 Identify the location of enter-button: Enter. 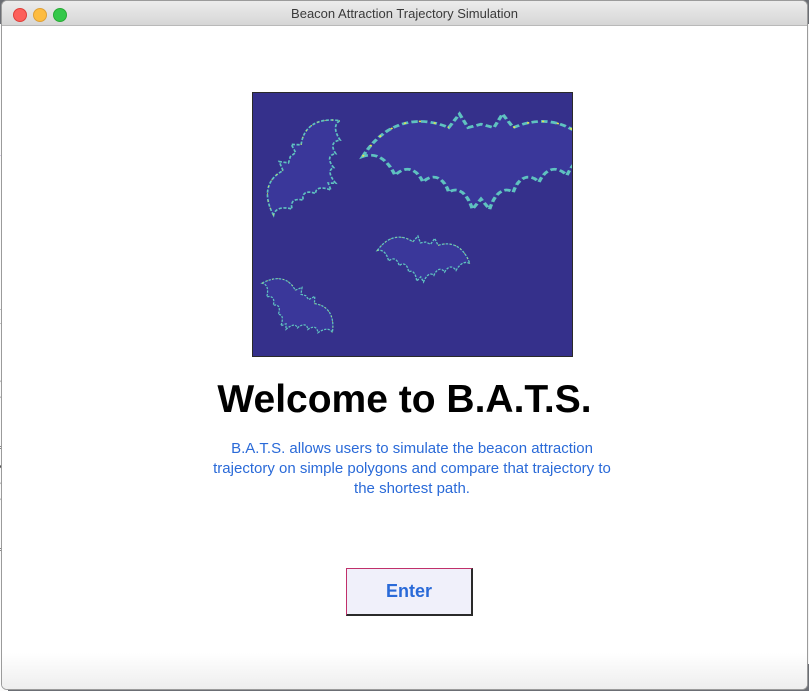
(409, 592).